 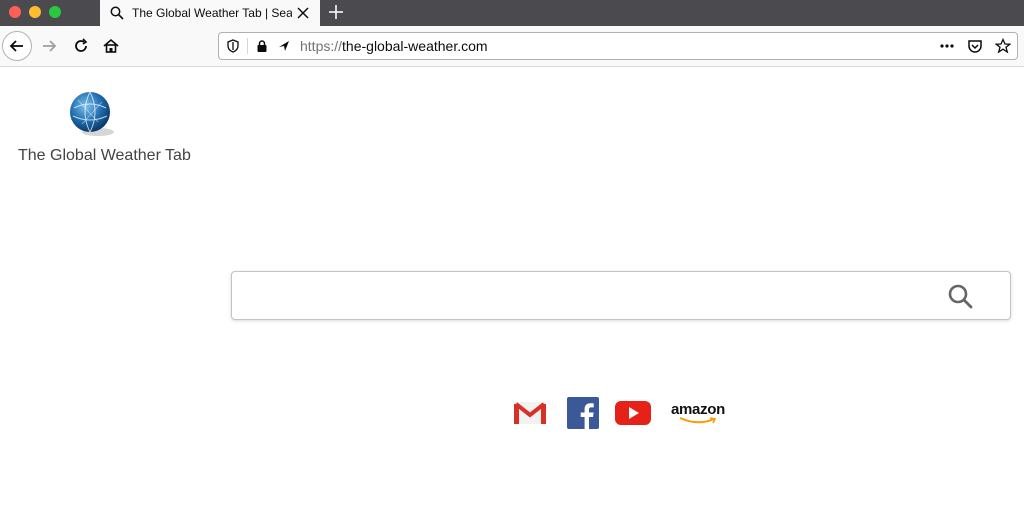 What do you see at coordinates (104, 155) in the screenshot?
I see `site-name: The Global Weather Tab` at bounding box center [104, 155].